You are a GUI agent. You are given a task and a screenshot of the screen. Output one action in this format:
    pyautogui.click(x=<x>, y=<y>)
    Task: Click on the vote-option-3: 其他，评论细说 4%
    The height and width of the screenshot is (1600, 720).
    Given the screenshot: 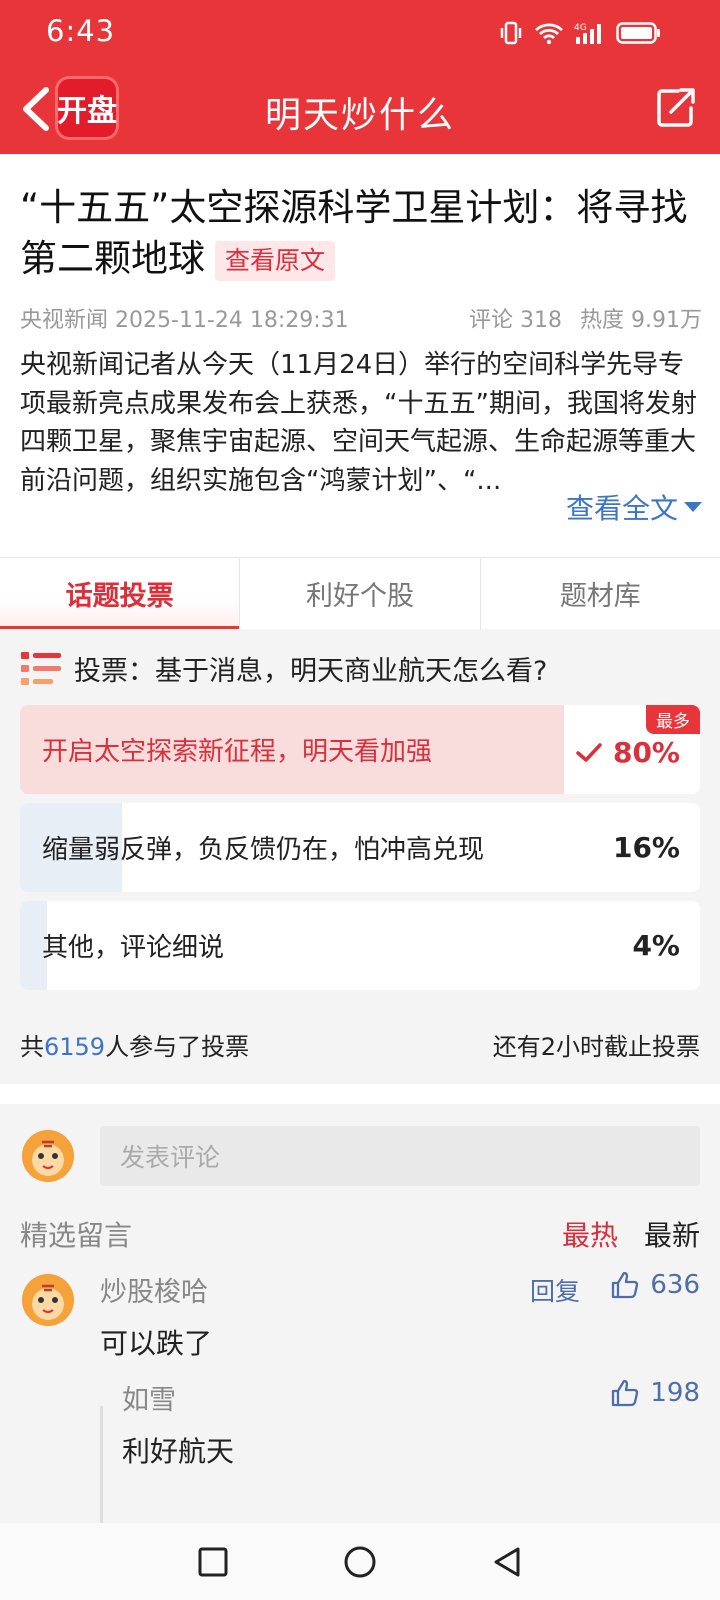 What is the action you would take?
    pyautogui.click(x=360, y=945)
    